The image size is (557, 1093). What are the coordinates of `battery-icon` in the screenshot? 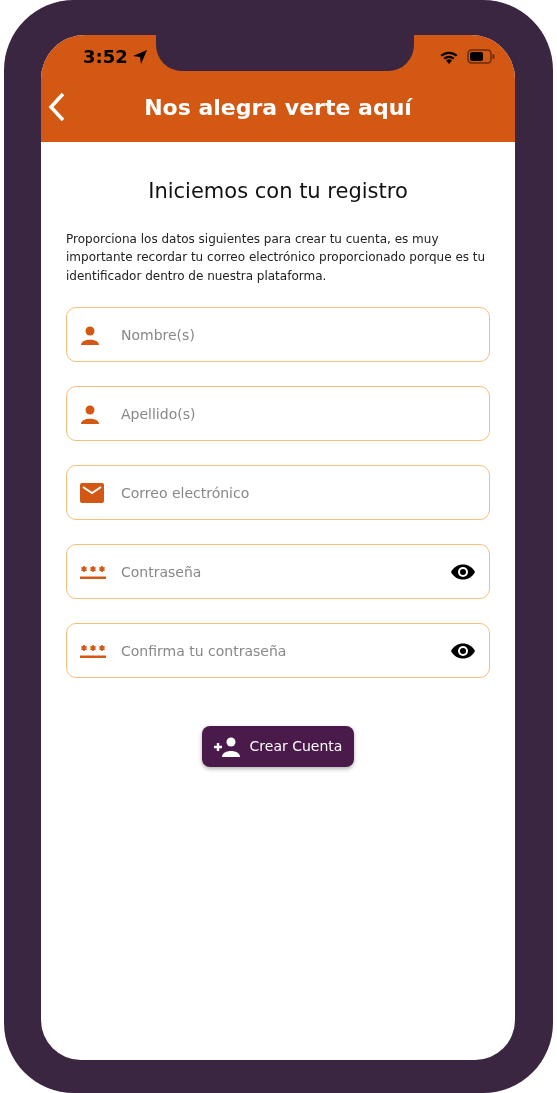 It's located at (481, 56).